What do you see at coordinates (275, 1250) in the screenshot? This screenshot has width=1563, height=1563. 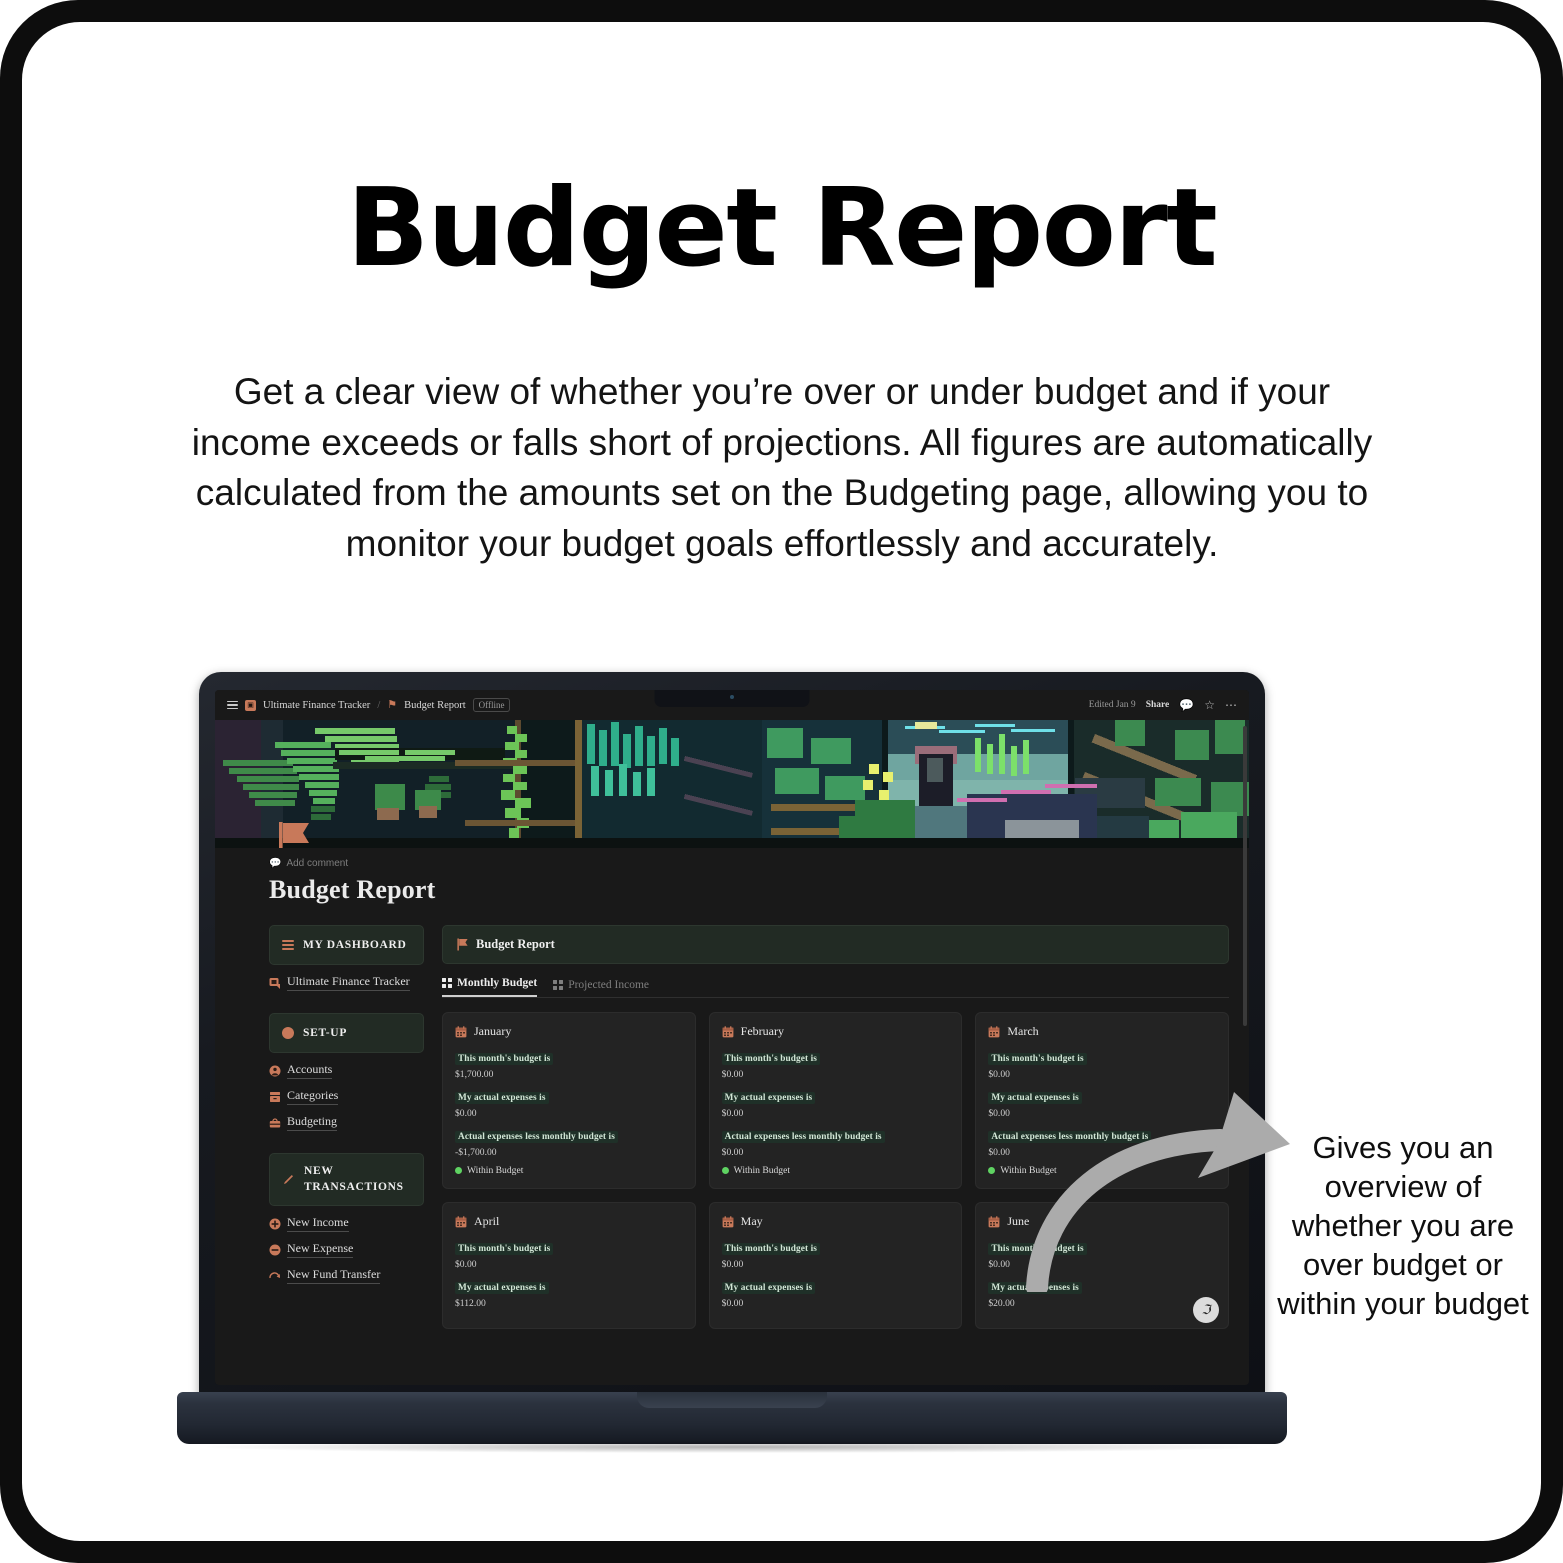 I see `minus-circle-icon` at bounding box center [275, 1250].